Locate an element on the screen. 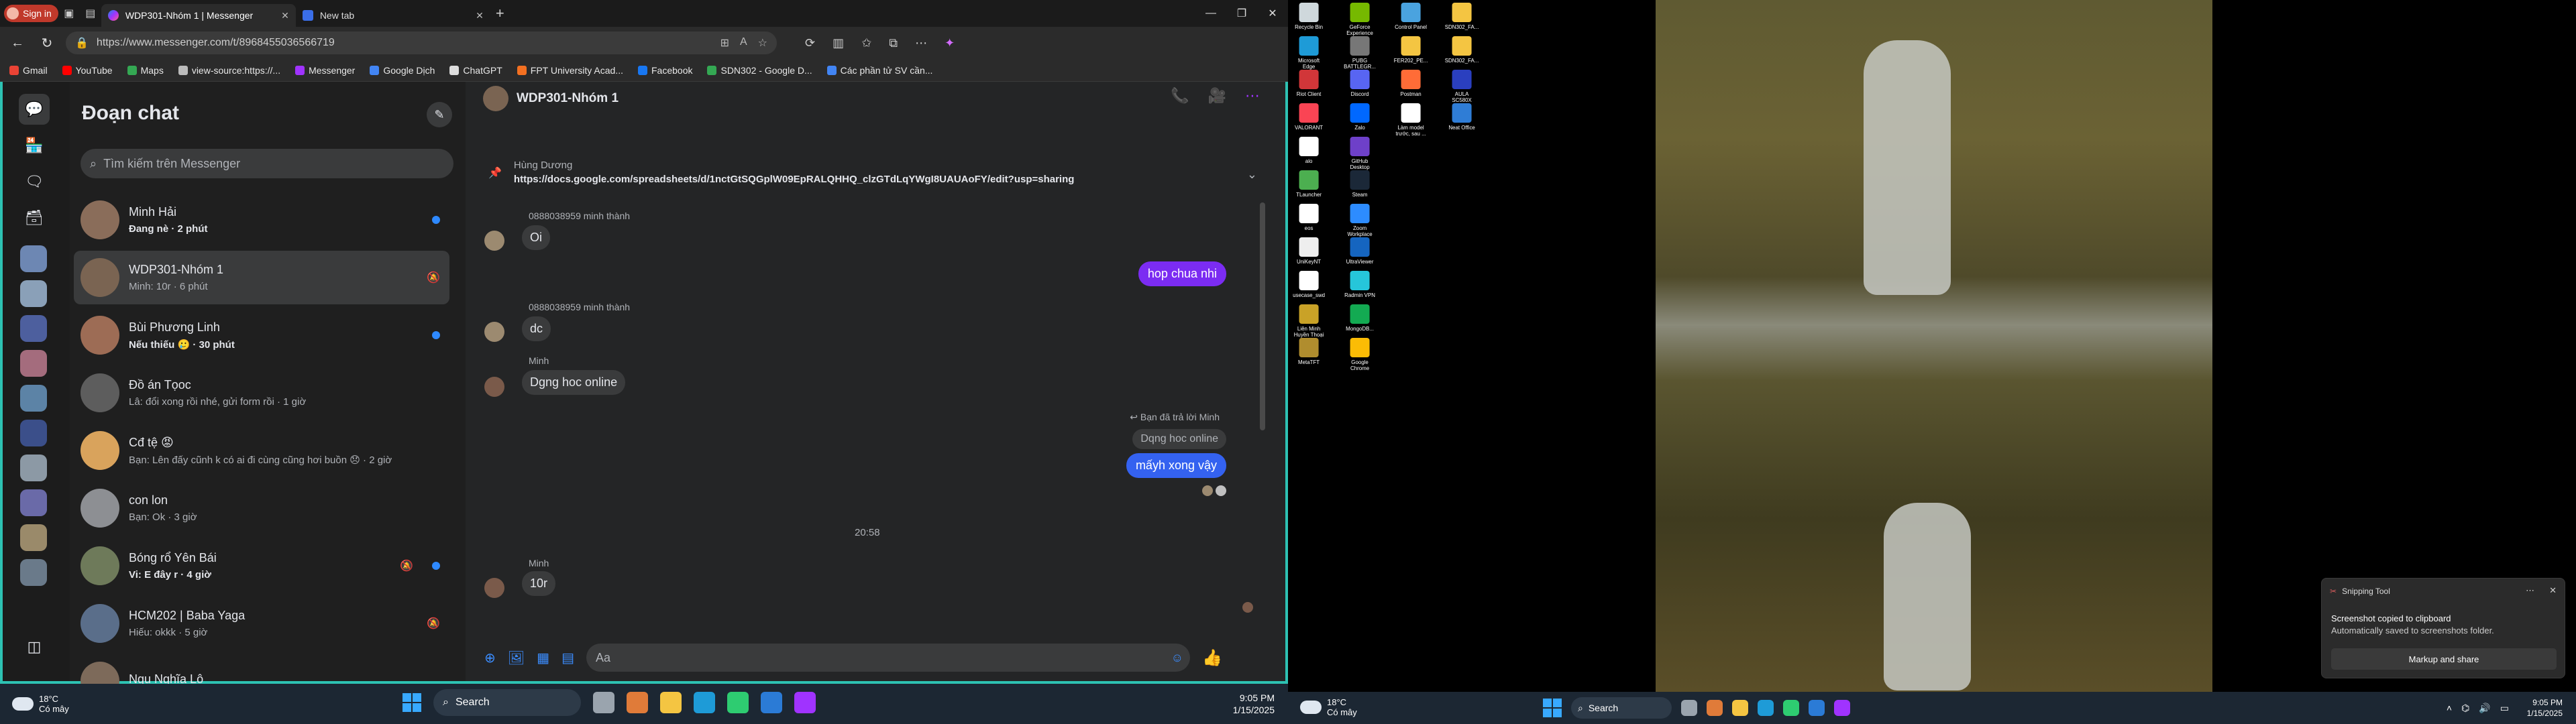  emoji-icon: ☺ is located at coordinates (1177, 658).